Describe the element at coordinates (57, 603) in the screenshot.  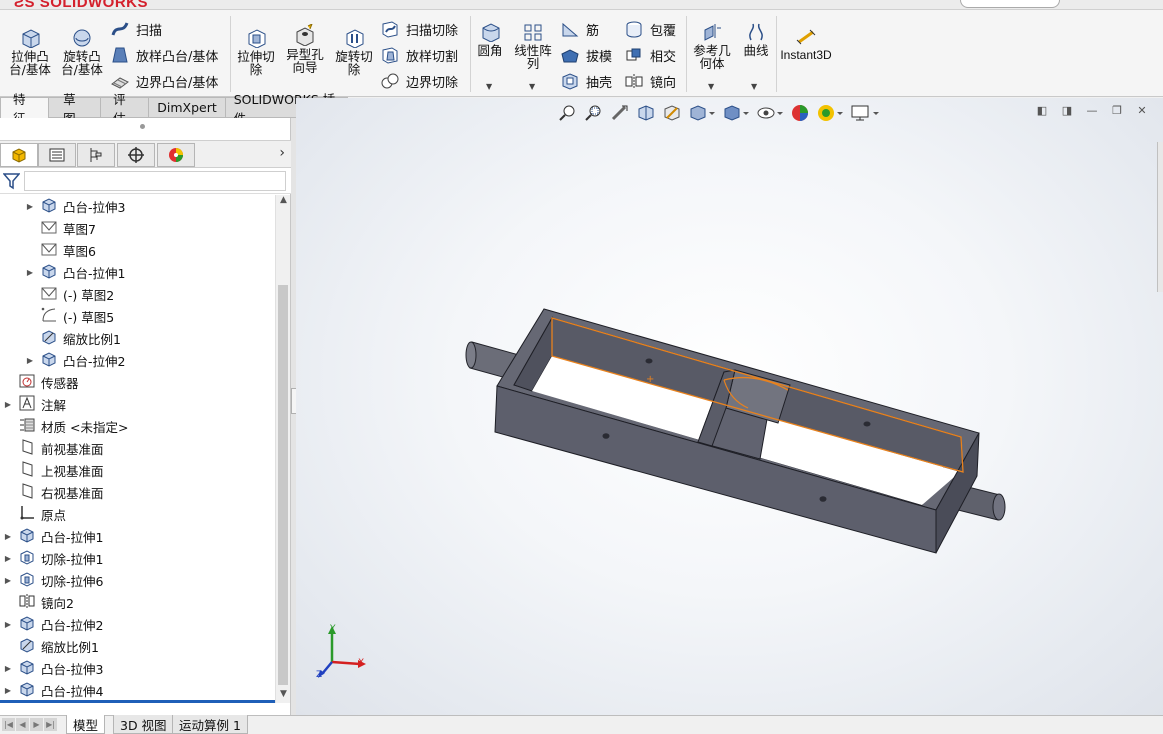
I see `tree-item-label: 镜向2` at that location.